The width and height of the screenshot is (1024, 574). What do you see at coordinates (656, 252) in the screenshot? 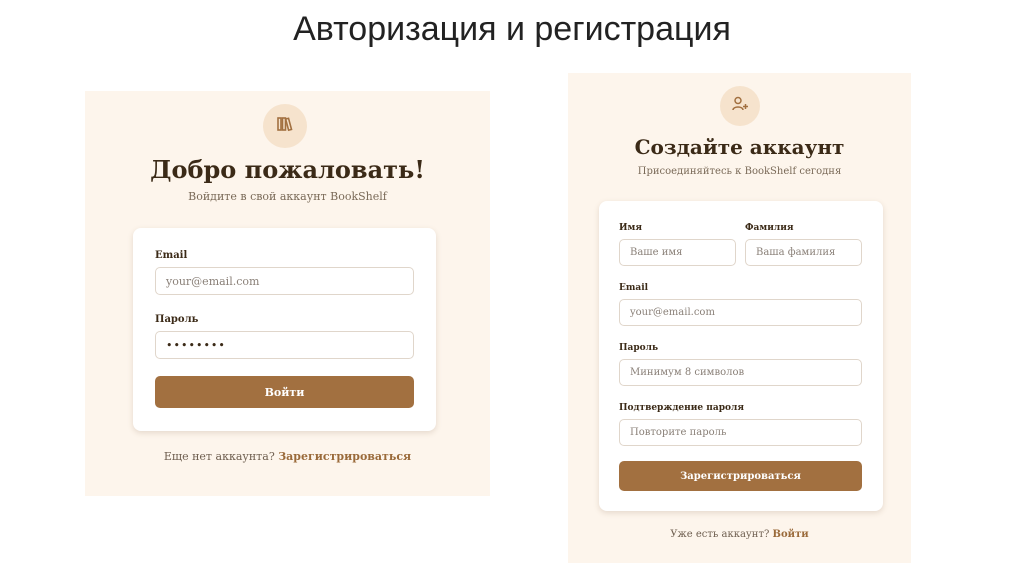
I see `first-name-placeholder: Ваше имя` at bounding box center [656, 252].